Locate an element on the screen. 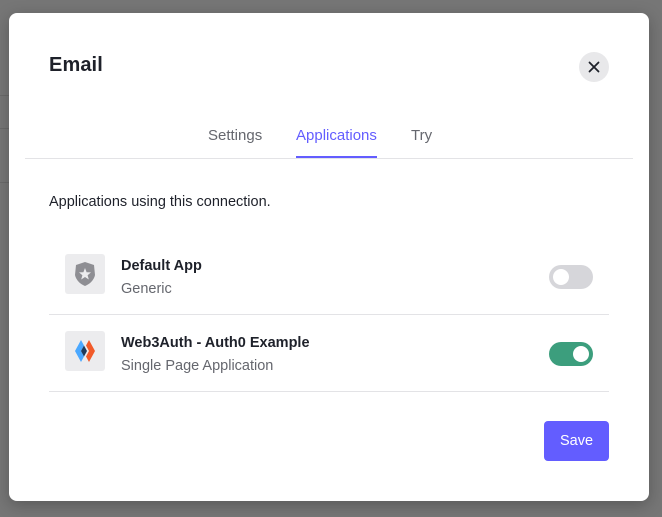  close-icon is located at coordinates (594, 67).